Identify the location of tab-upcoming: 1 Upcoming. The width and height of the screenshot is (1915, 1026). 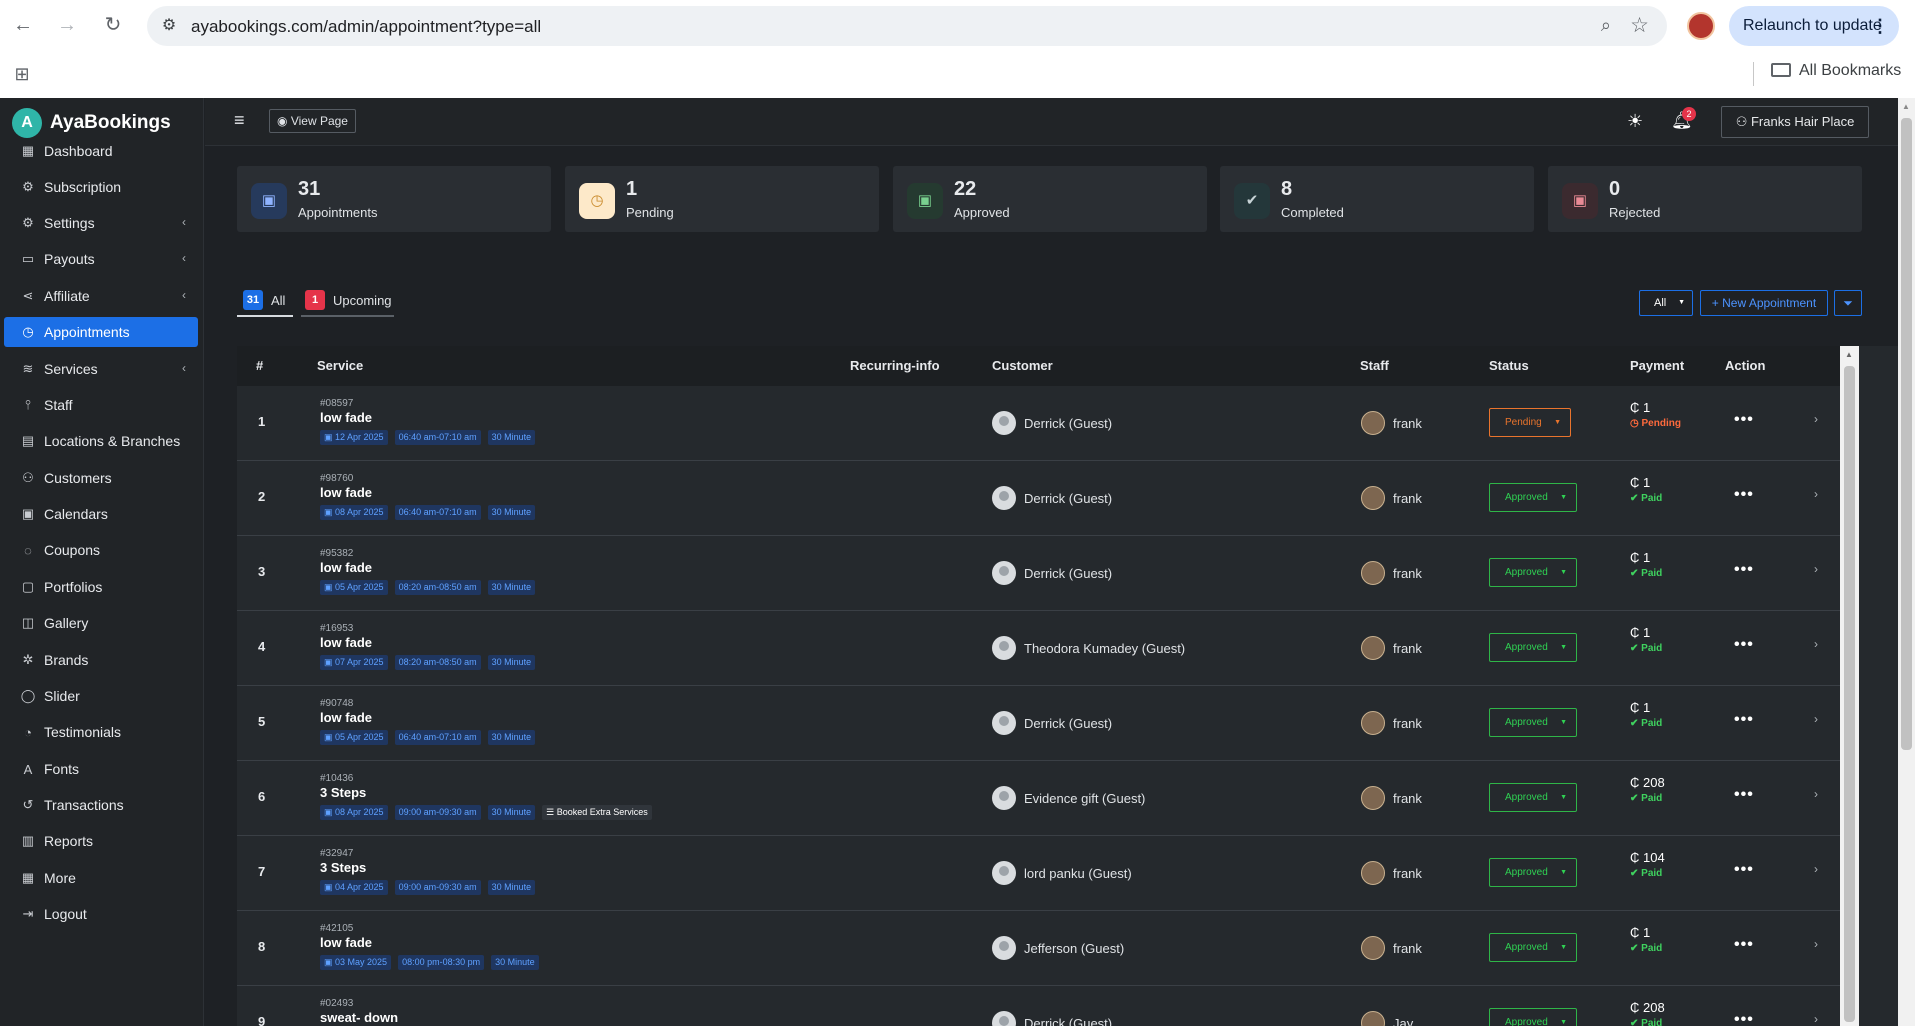
(348, 300).